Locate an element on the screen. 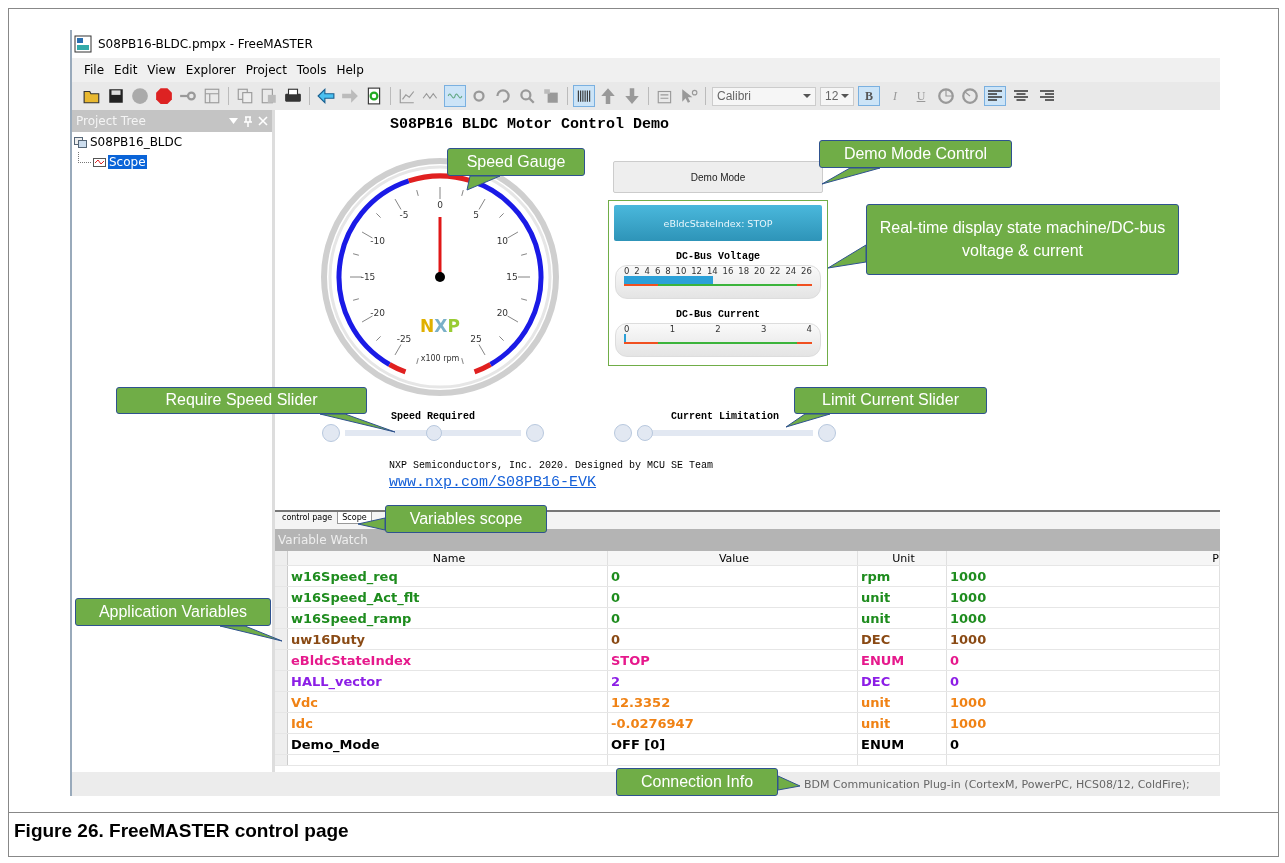 Image resolution: width=1285 pixels, height=863 pixels. table-row: w16Speed_req 0 rpm 1000 is located at coordinates (747, 576).